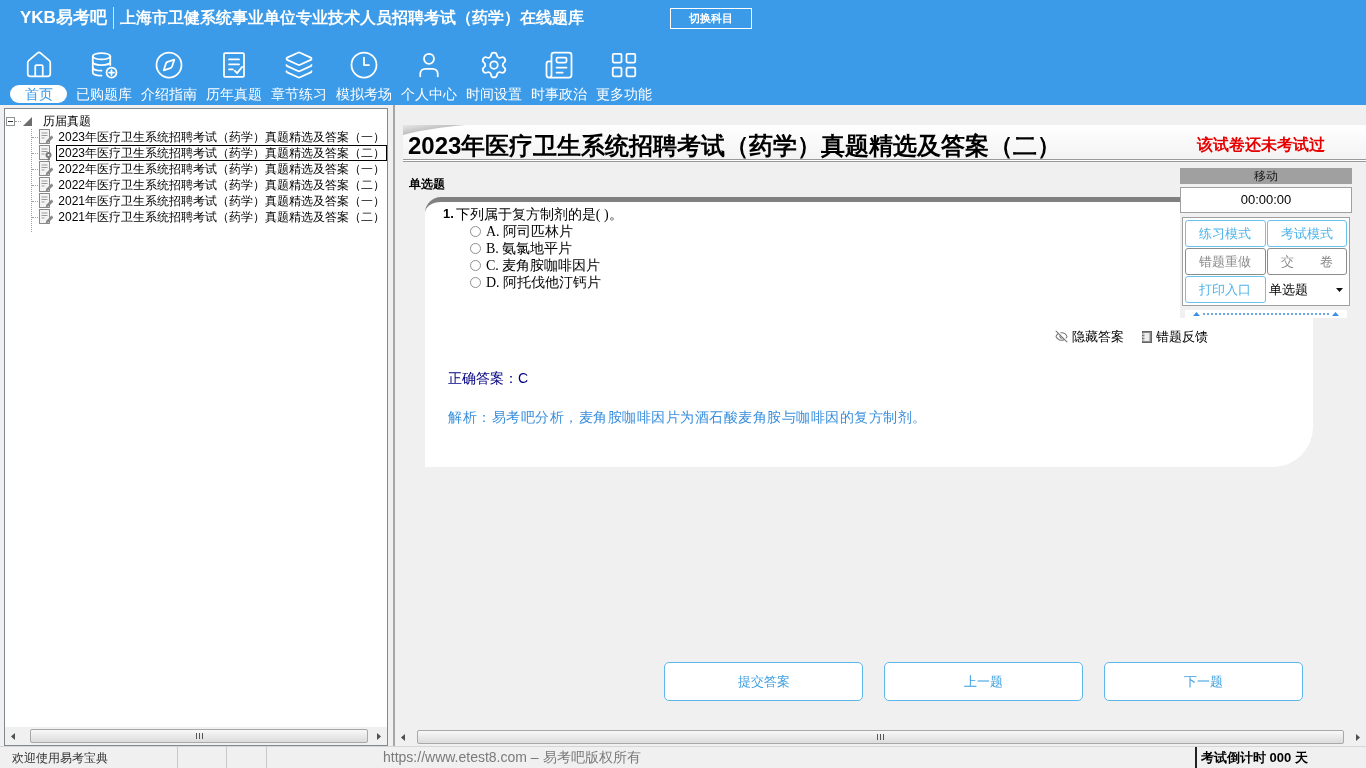  I want to click on switch-subject-button: 切换科目, so click(711, 18).